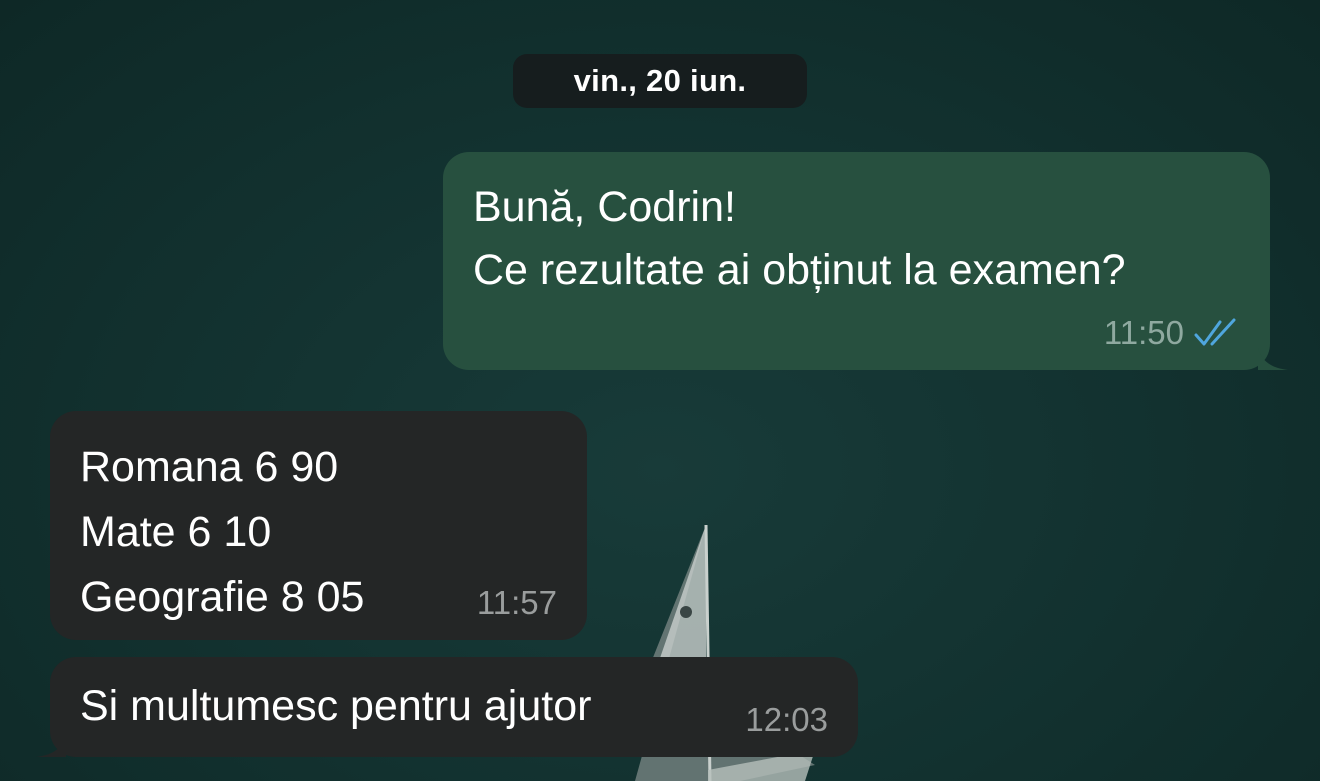 This screenshot has height=781, width=1320. I want to click on message-text-line: Mate 6 10, so click(176, 532).